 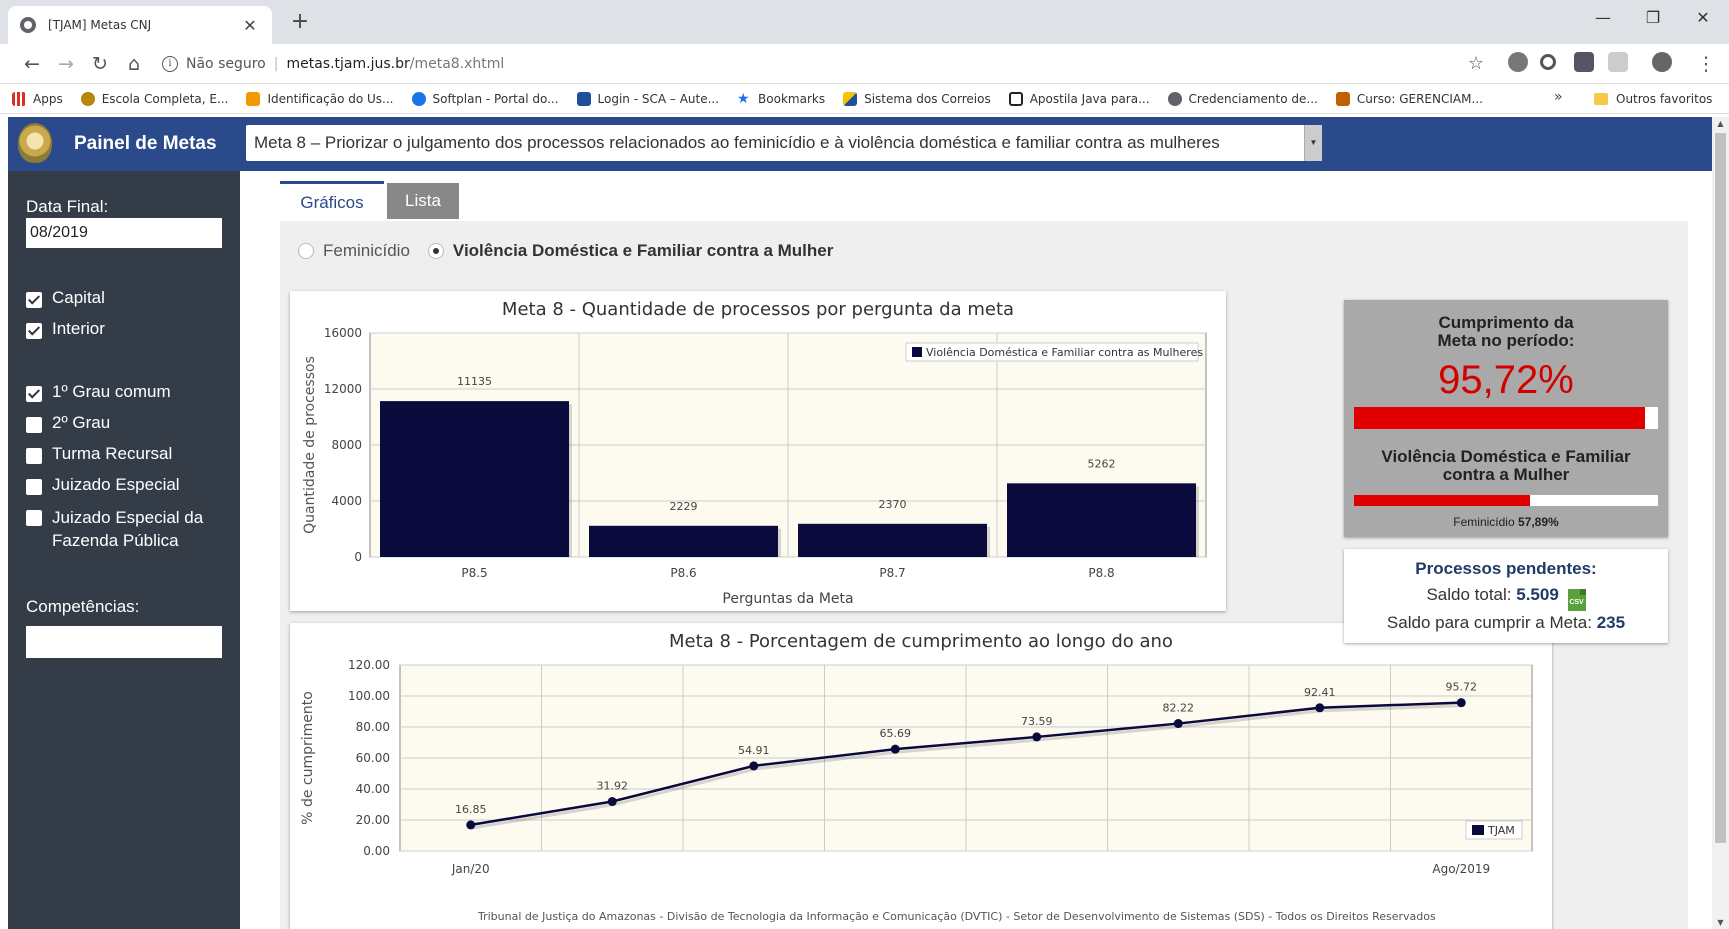 What do you see at coordinates (170, 64) in the screenshot?
I see `info-icon: i` at bounding box center [170, 64].